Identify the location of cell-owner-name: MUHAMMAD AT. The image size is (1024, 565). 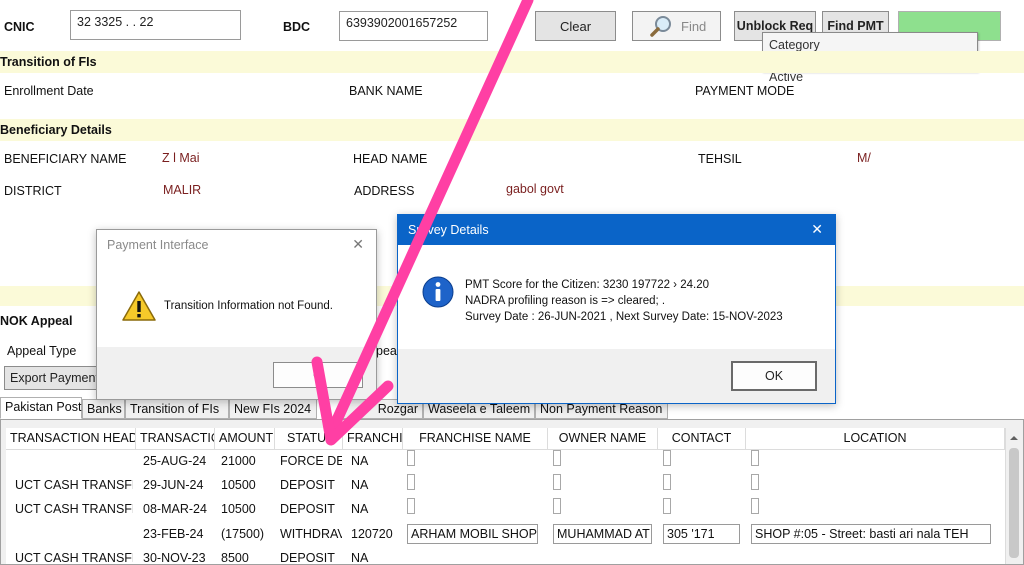
(602, 534).